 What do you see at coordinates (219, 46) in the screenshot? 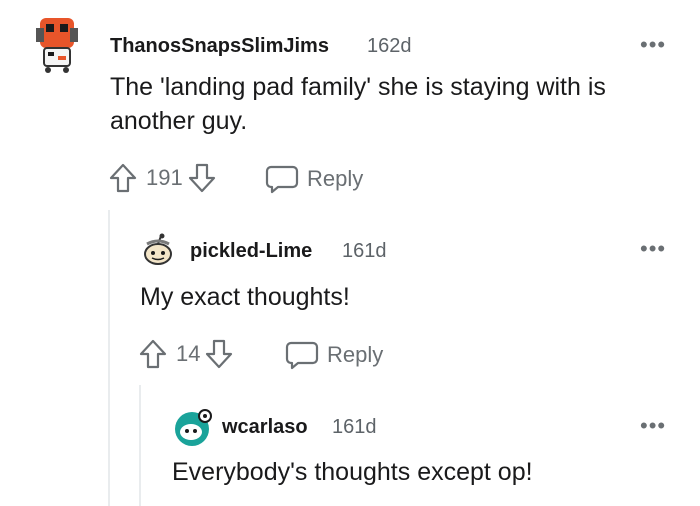
I see `comment-author: ThanosSnapsSlimJims` at bounding box center [219, 46].